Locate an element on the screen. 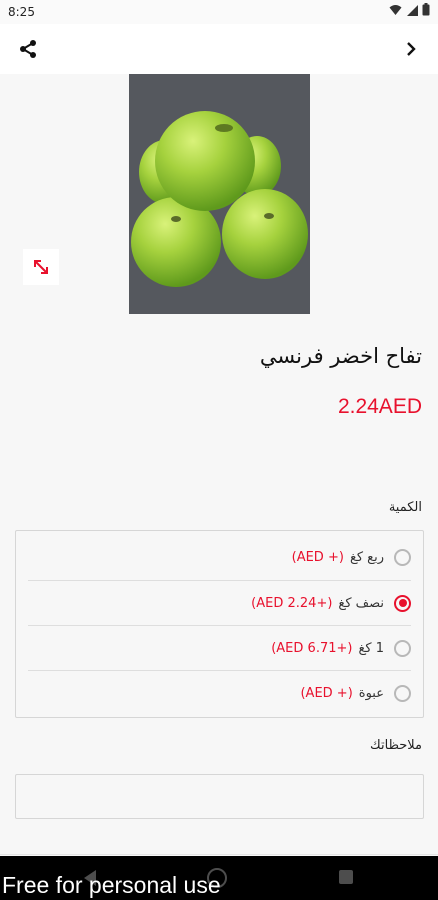 The height and width of the screenshot is (900, 438). status-bar: 8:25 is located at coordinates (219, 12).